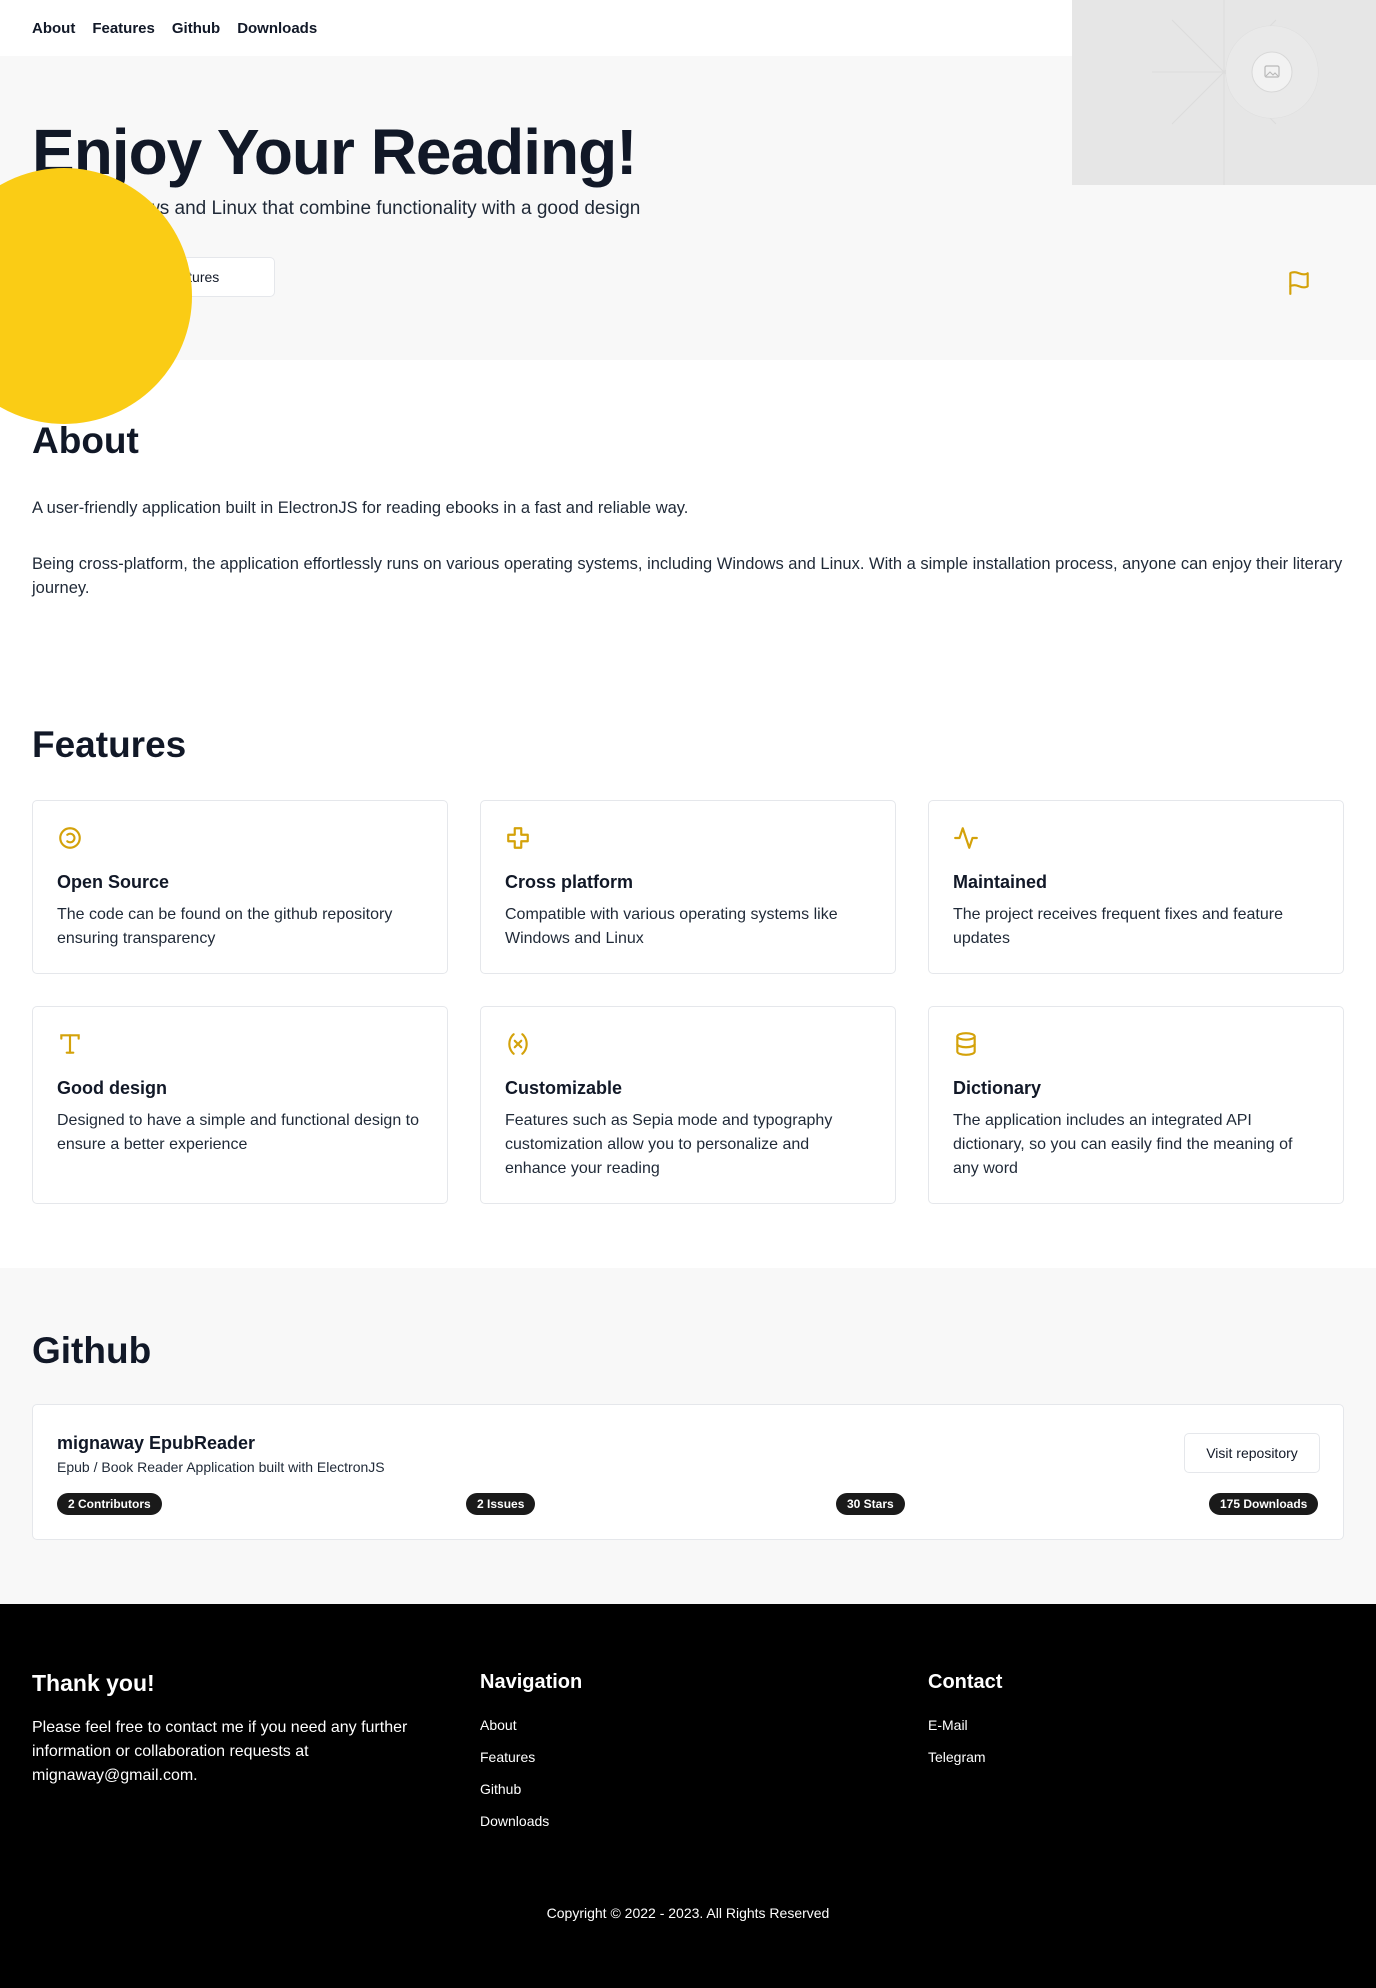  Describe the element at coordinates (564, 1088) in the screenshot. I see `feature-title: Customizable` at that location.